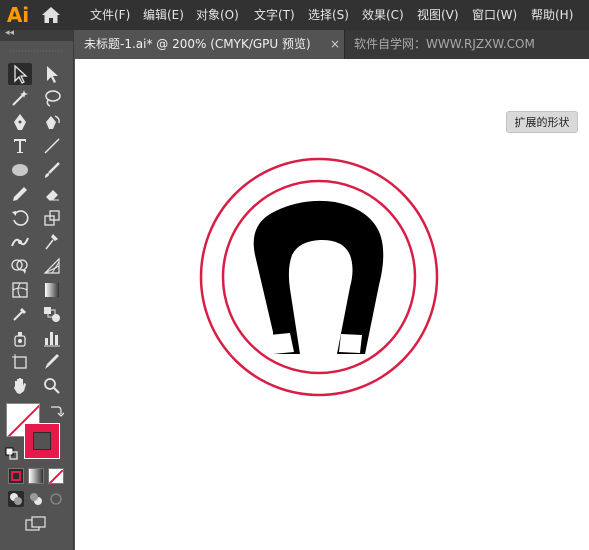  Describe the element at coordinates (52, 362) in the screenshot. I see `slice-tool-icon` at that location.